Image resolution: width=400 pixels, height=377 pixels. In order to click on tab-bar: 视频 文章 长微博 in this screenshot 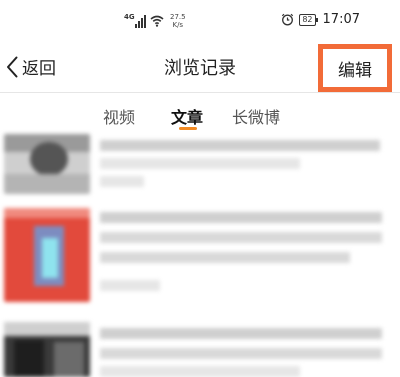, I will do `click(200, 117)`.